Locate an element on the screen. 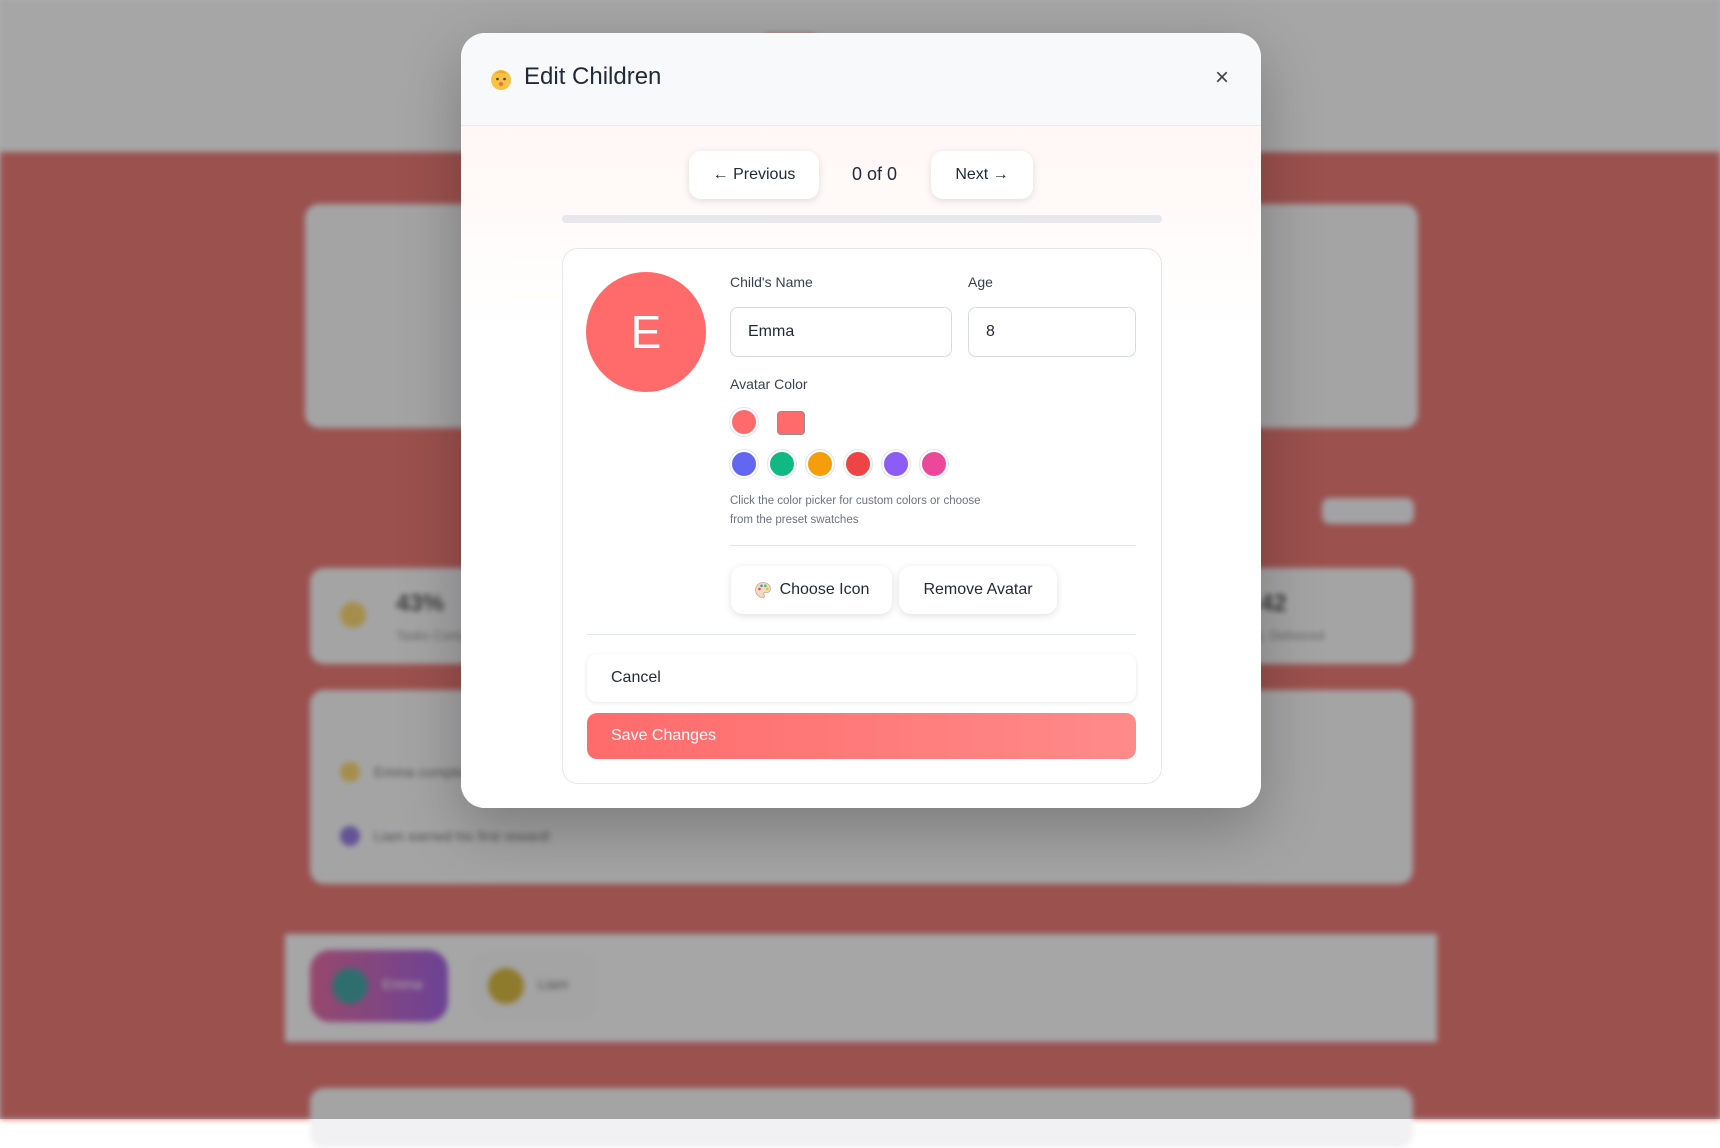  age-label: Age is located at coordinates (980, 282).